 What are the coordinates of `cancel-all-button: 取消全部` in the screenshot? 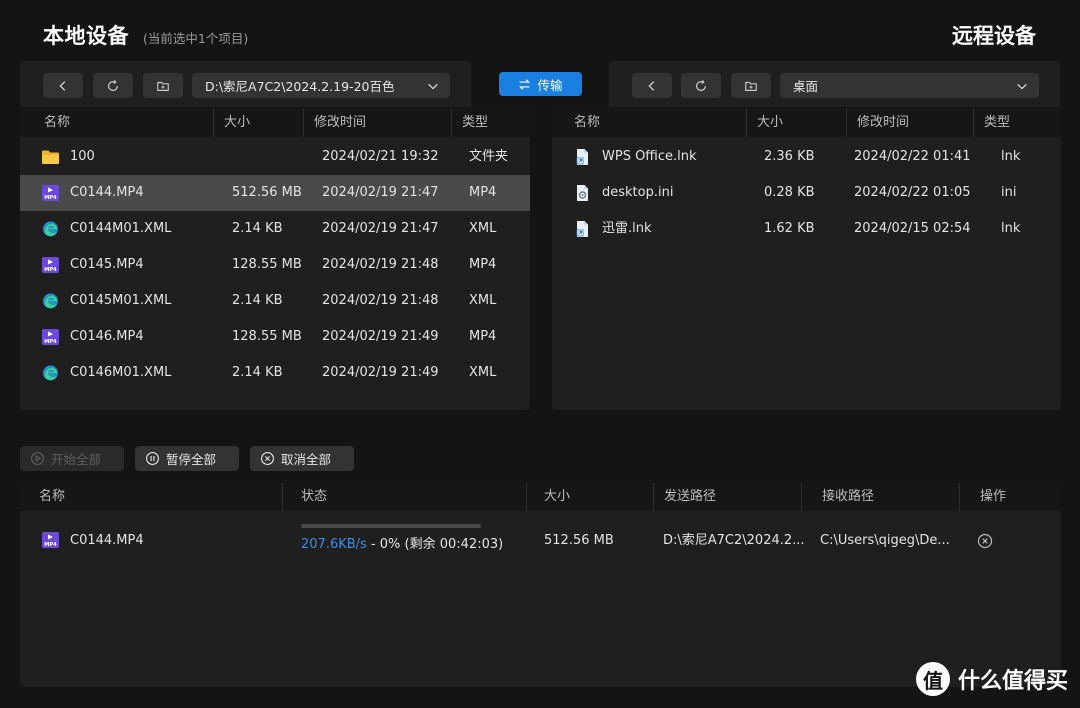 It's located at (302, 458).